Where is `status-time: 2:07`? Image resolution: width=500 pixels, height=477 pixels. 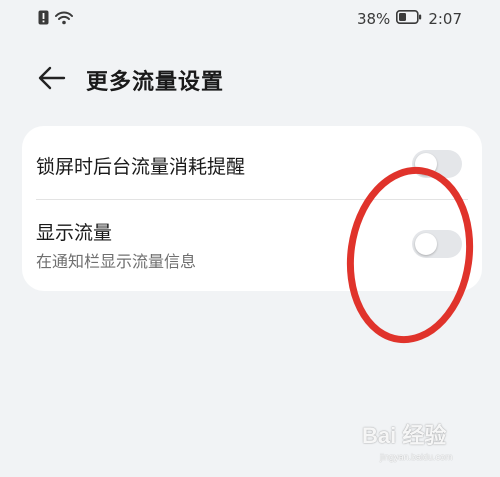 status-time: 2:07 is located at coordinates (445, 19).